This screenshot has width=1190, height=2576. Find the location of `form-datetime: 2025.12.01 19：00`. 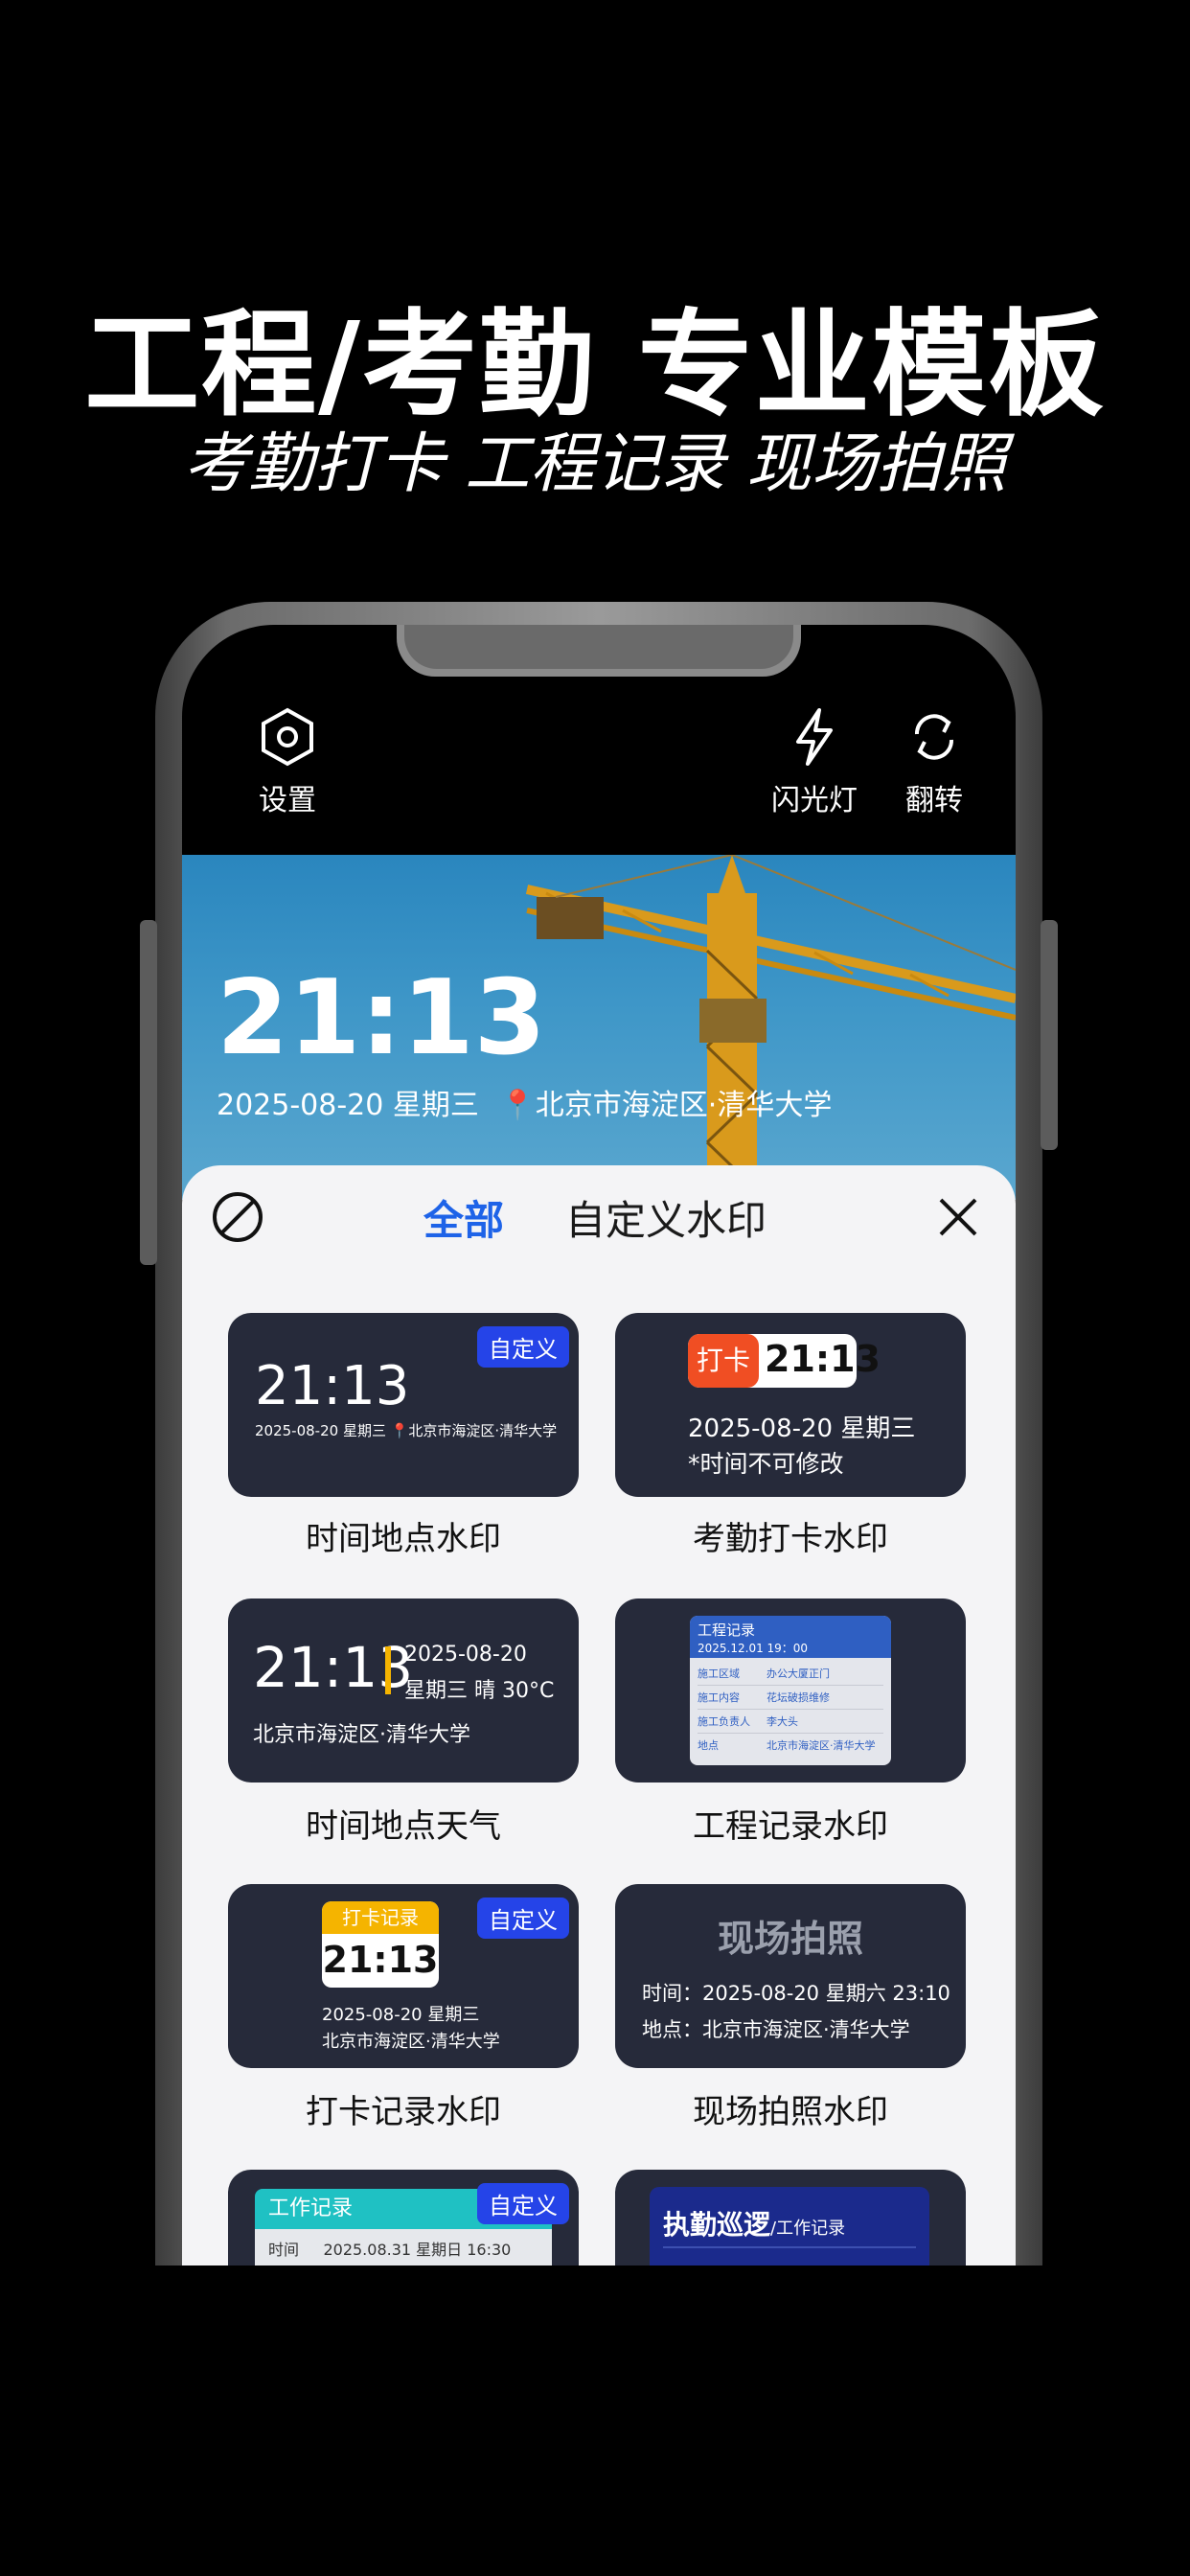

form-datetime: 2025.12.01 19：00 is located at coordinates (754, 1648).